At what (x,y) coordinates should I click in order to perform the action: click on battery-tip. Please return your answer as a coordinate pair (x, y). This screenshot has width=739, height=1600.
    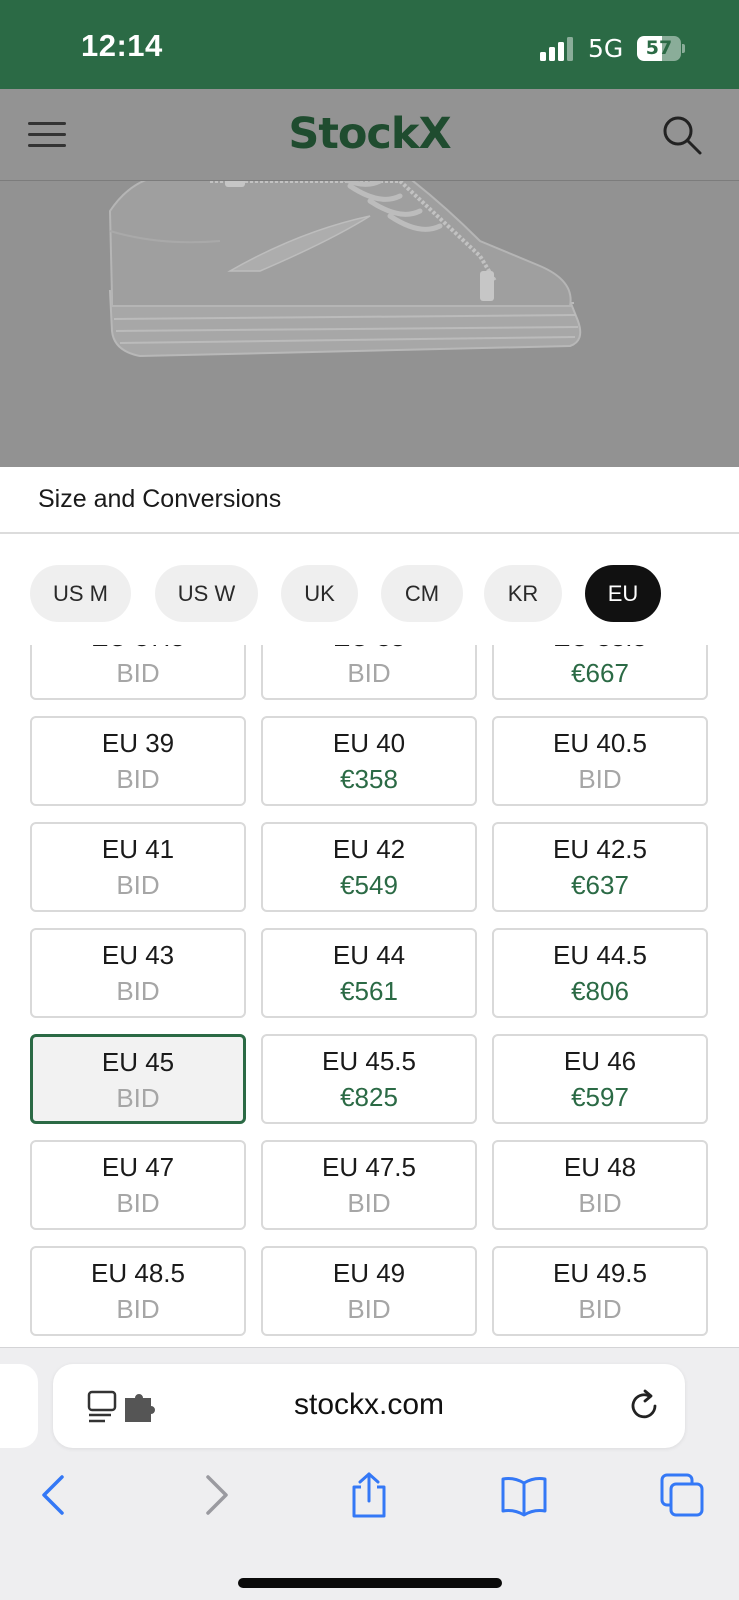
    Looking at the image, I should click on (683, 48).